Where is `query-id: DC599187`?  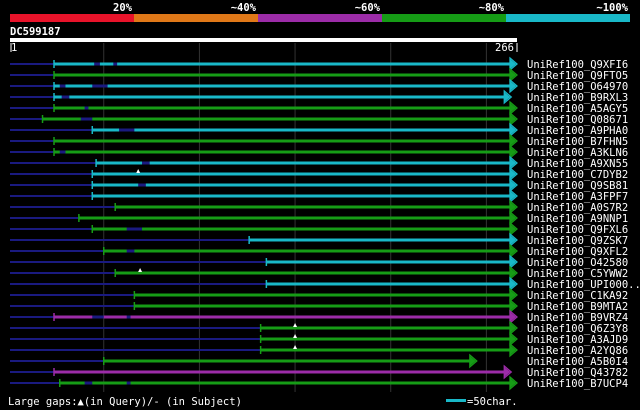
query-id: DC599187 is located at coordinates (35, 32).